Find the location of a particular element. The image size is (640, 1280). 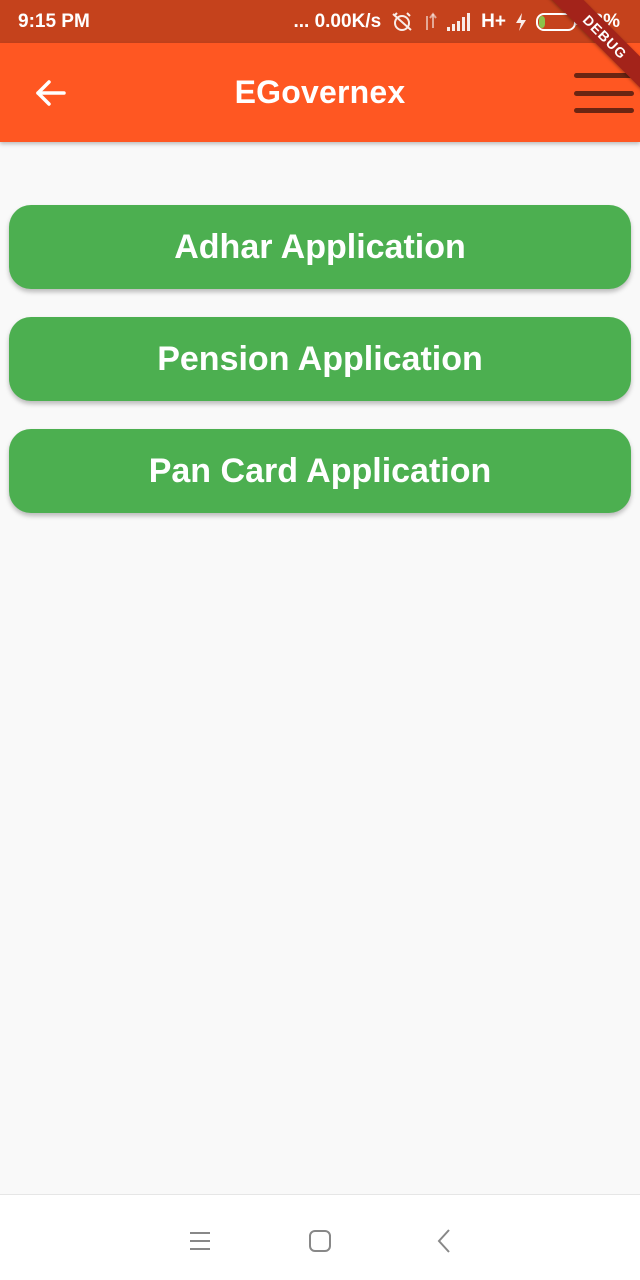

pan-card-application-button: Pan Card Application is located at coordinates (320, 471).